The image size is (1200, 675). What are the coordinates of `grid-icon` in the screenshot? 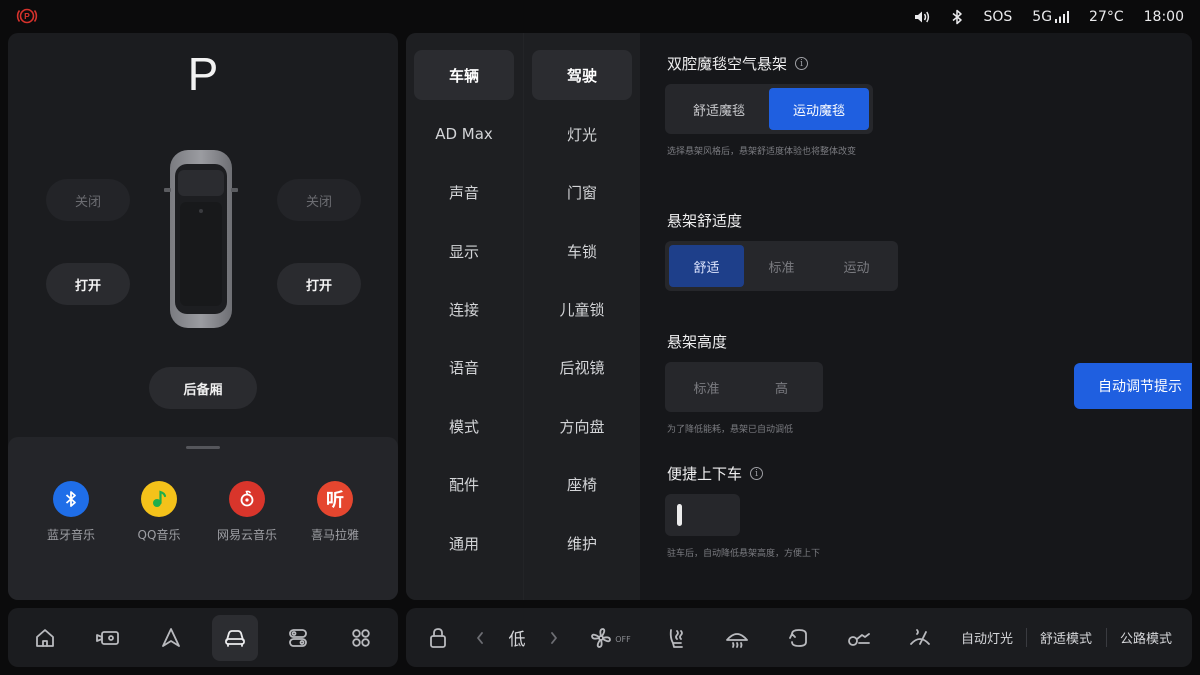 It's located at (361, 637).